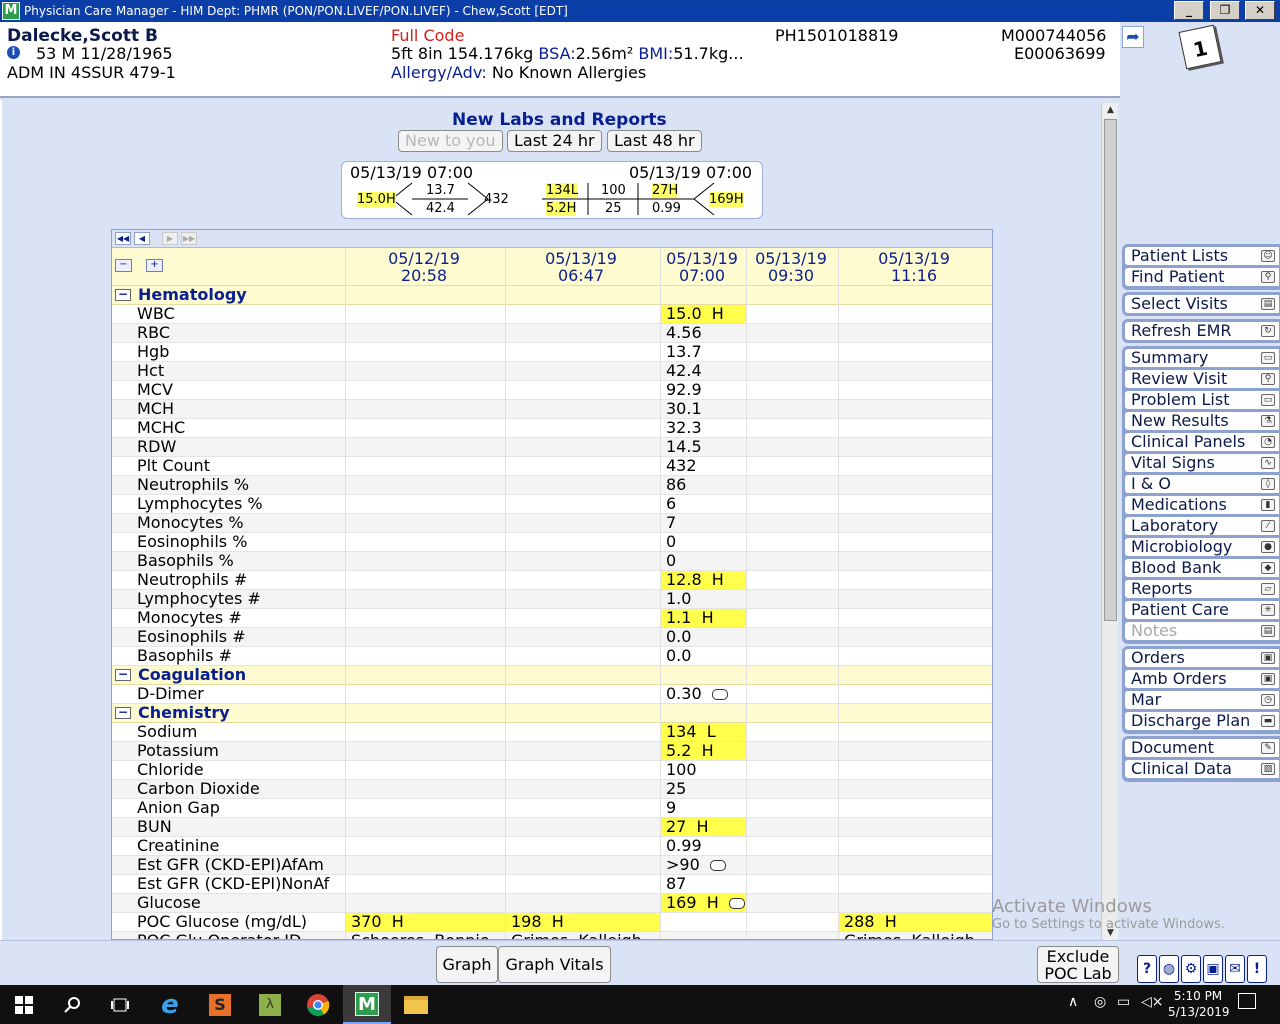 The width and height of the screenshot is (1280, 1024). I want to click on minimize-button: _, so click(1189, 10).